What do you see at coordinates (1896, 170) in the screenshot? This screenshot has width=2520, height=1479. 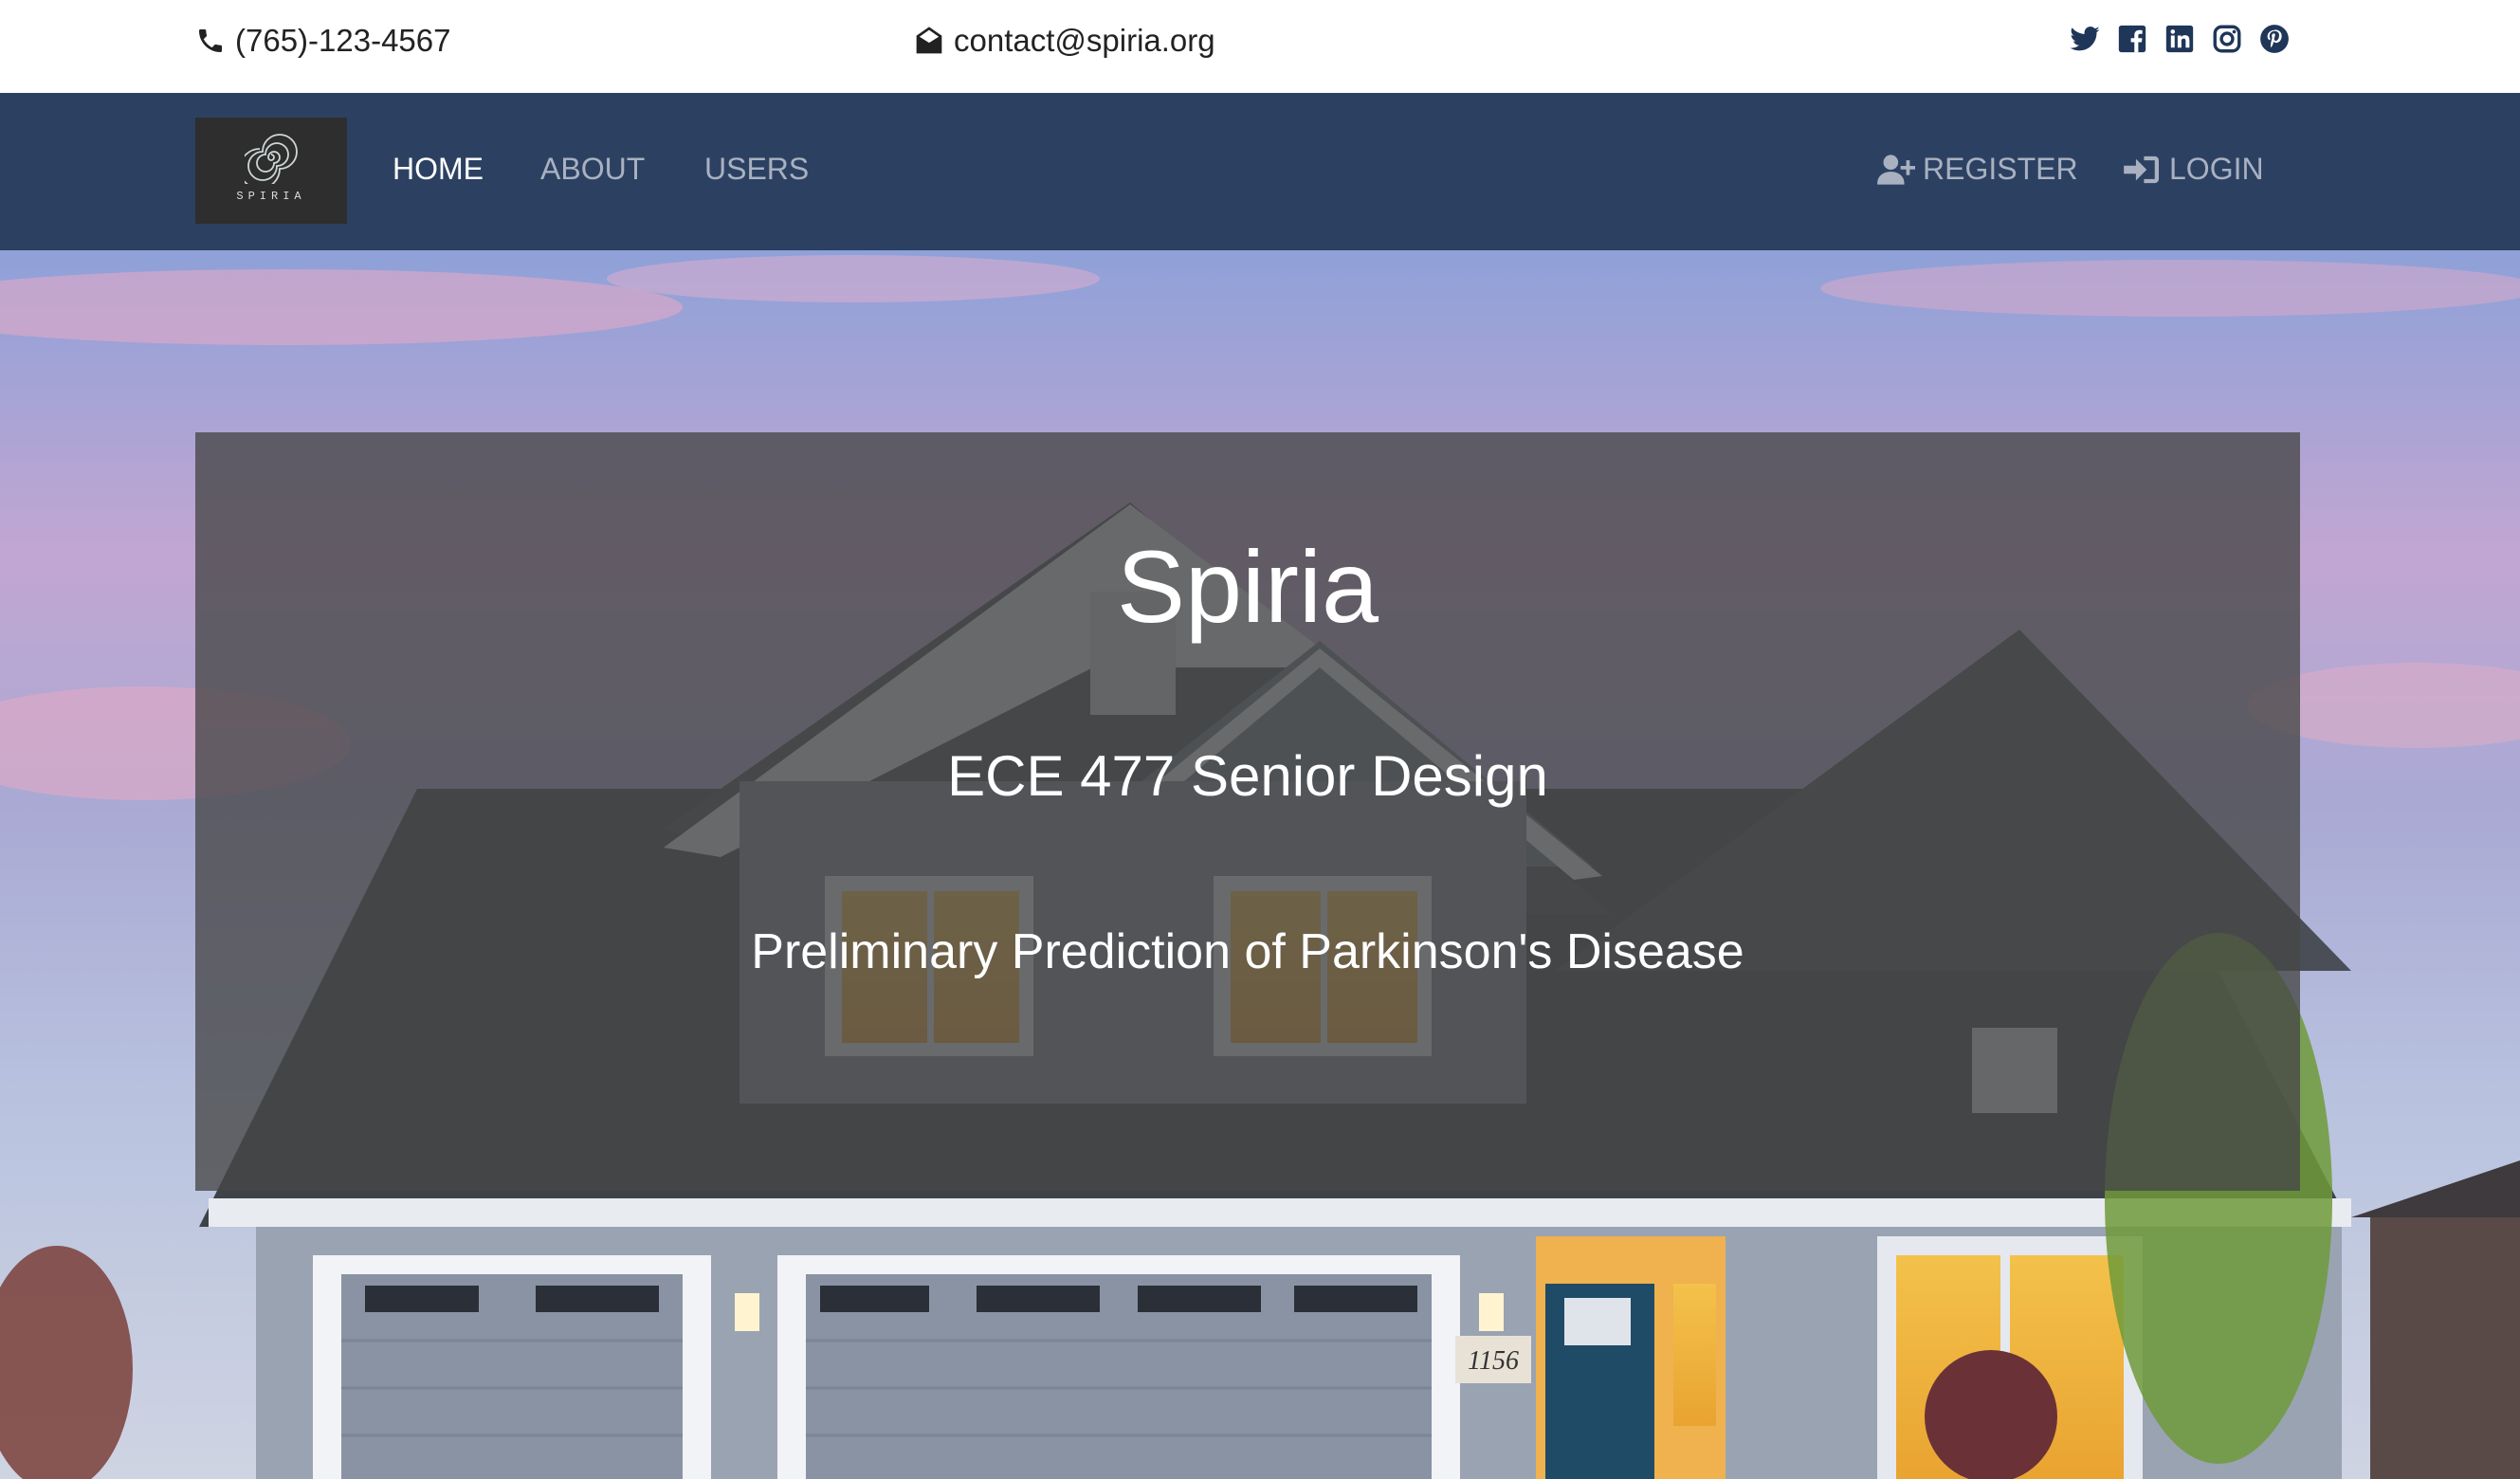 I see `user-plus-icon` at bounding box center [1896, 170].